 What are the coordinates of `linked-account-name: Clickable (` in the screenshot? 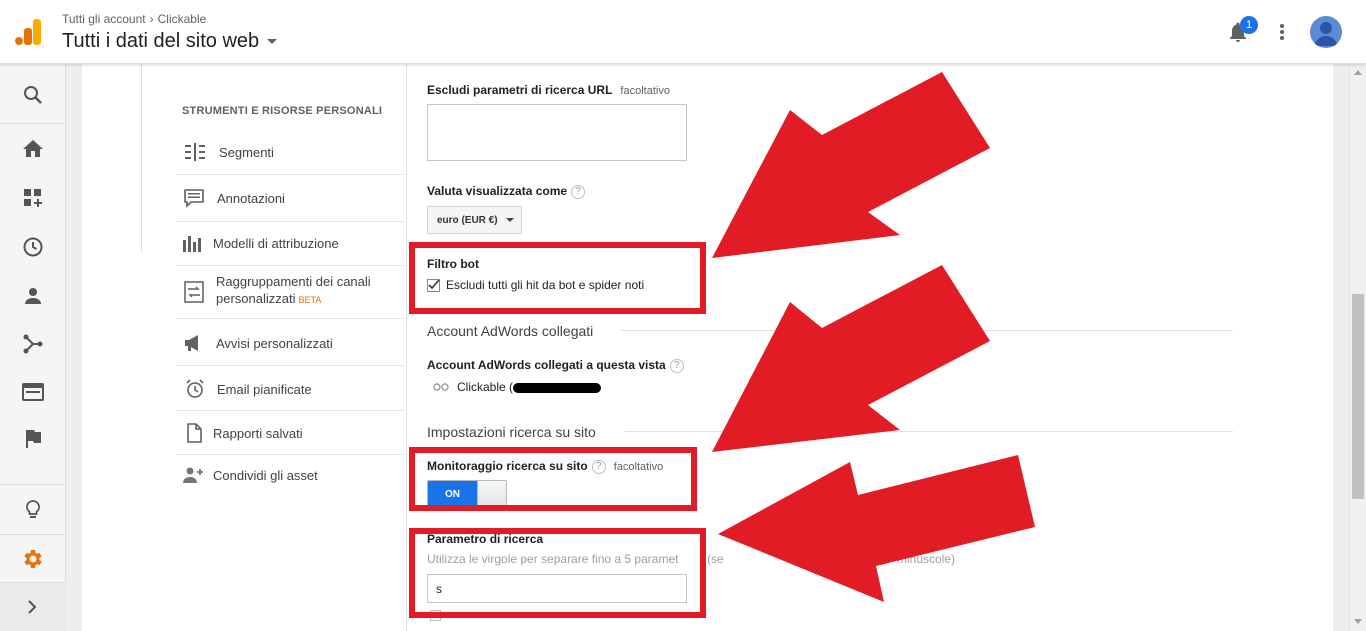 It's located at (485, 387).